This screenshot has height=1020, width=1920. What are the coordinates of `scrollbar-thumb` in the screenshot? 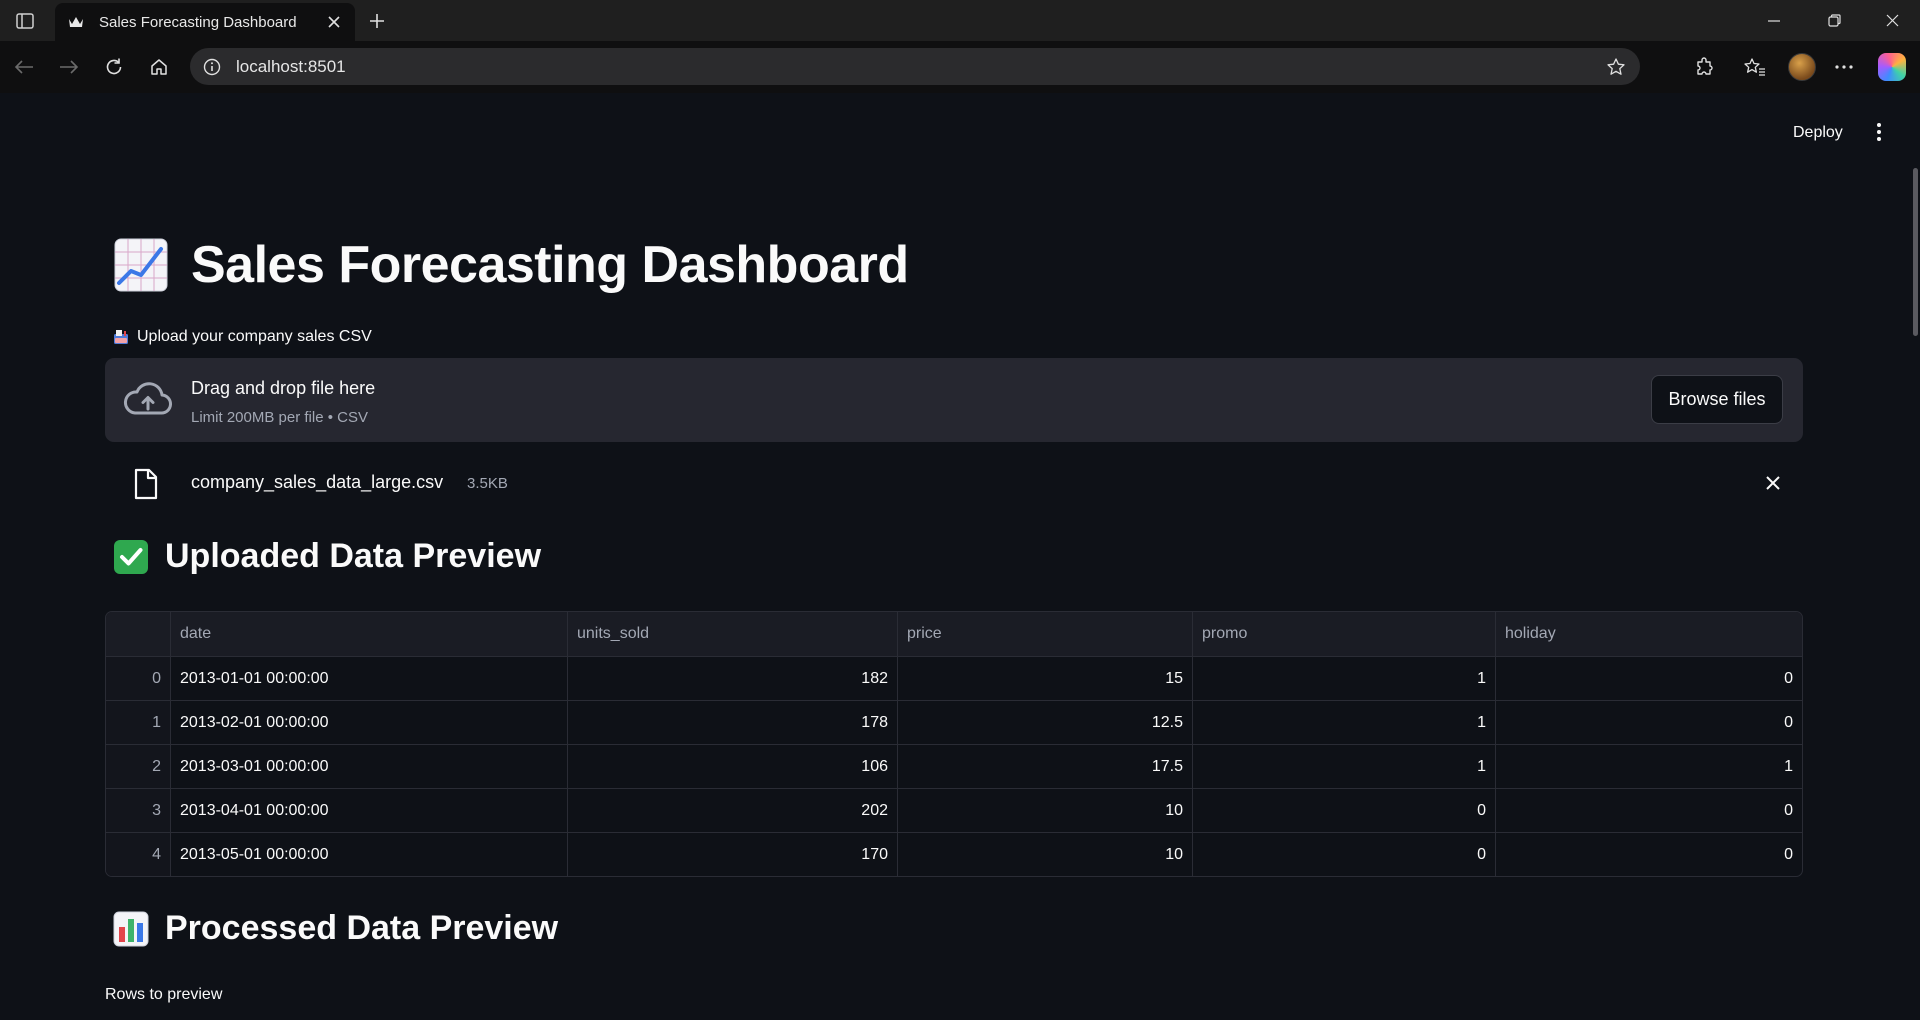 It's located at (1915, 252).